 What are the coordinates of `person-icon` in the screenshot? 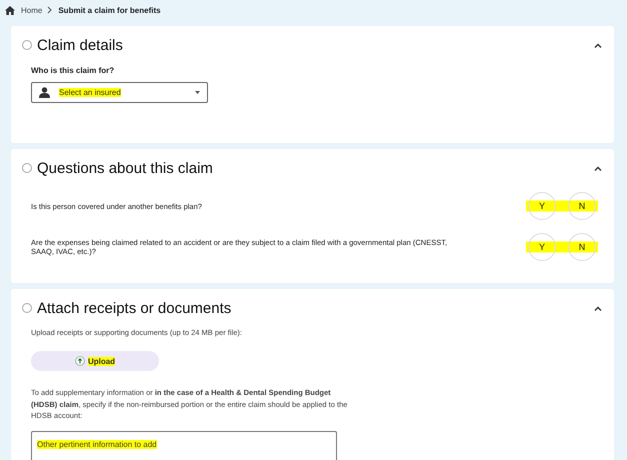 It's located at (44, 92).